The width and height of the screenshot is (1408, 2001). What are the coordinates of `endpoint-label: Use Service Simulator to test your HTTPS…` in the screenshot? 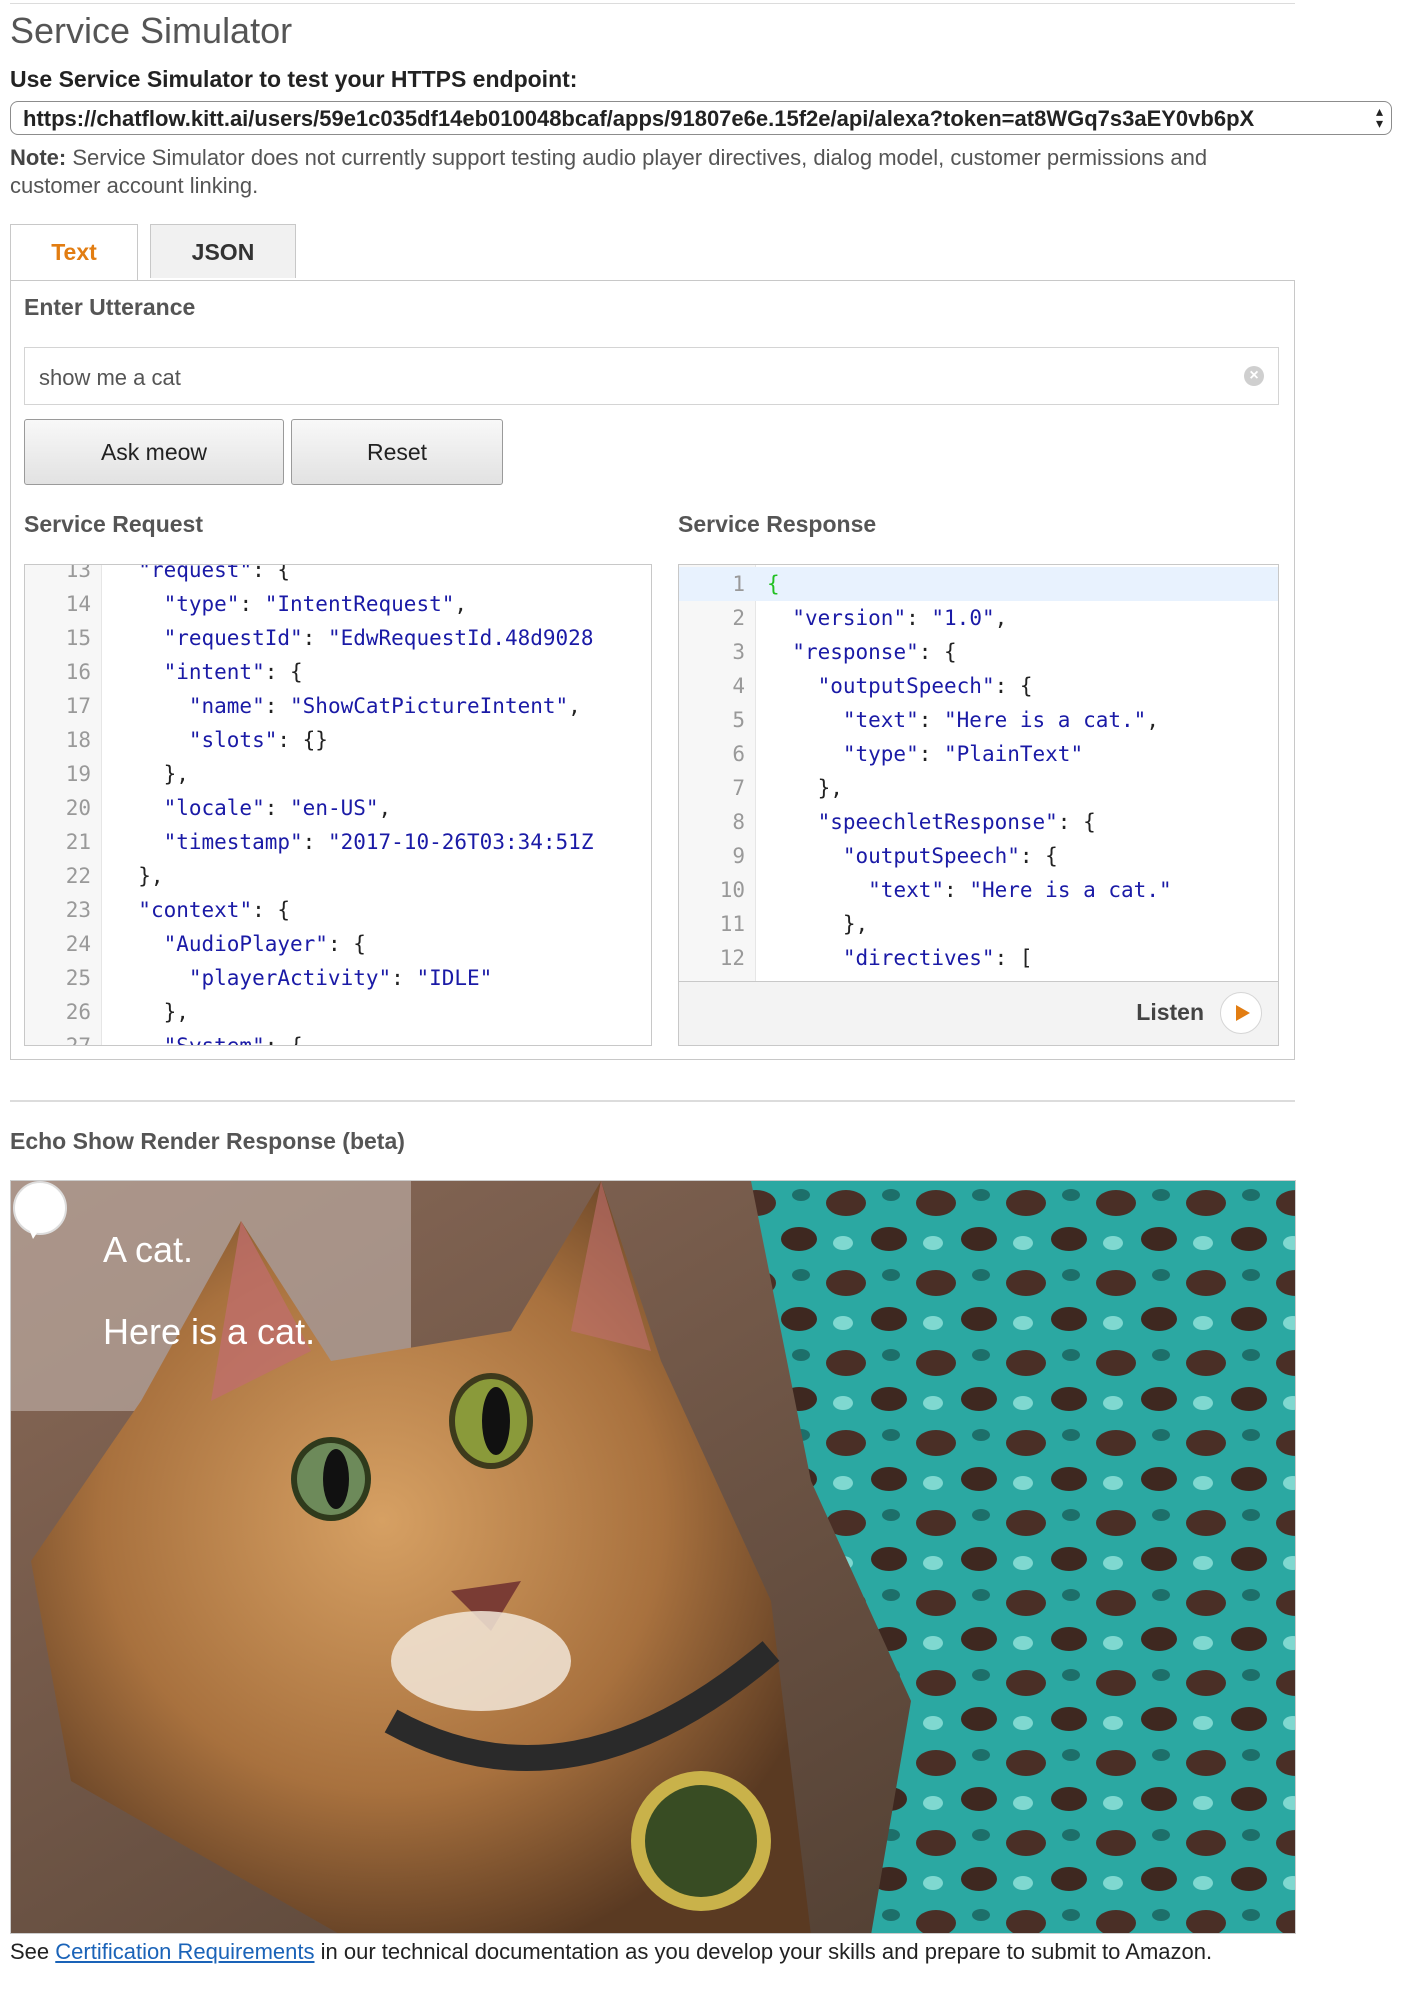 It's located at (294, 79).